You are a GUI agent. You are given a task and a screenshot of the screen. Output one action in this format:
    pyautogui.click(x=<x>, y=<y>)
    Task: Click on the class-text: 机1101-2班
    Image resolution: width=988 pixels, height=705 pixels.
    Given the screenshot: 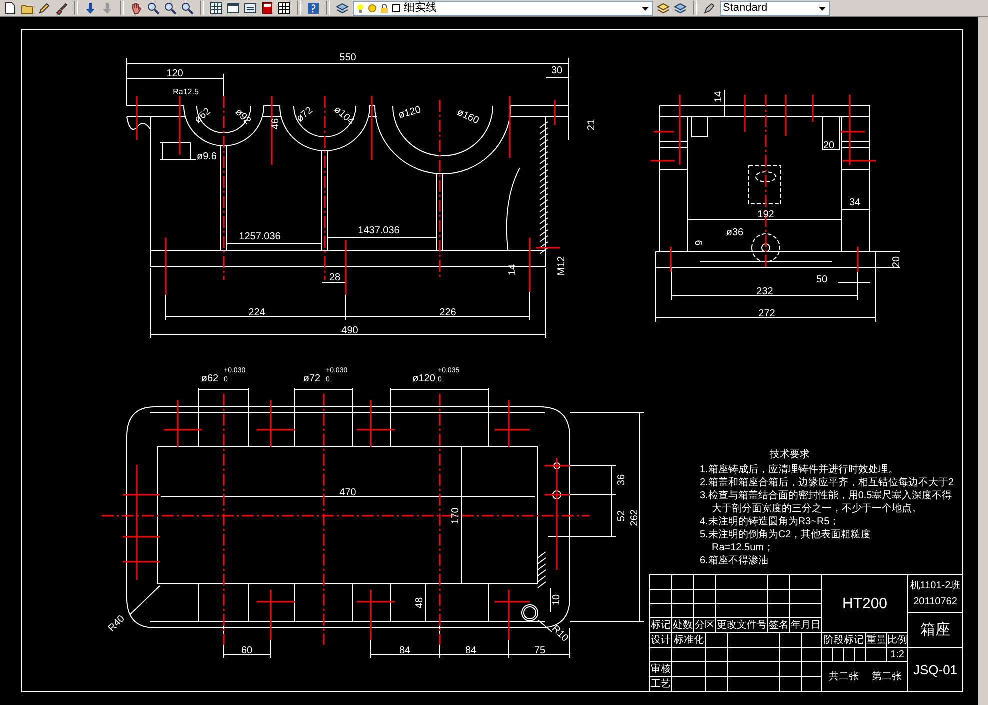 What is the action you would take?
    pyautogui.click(x=935, y=586)
    